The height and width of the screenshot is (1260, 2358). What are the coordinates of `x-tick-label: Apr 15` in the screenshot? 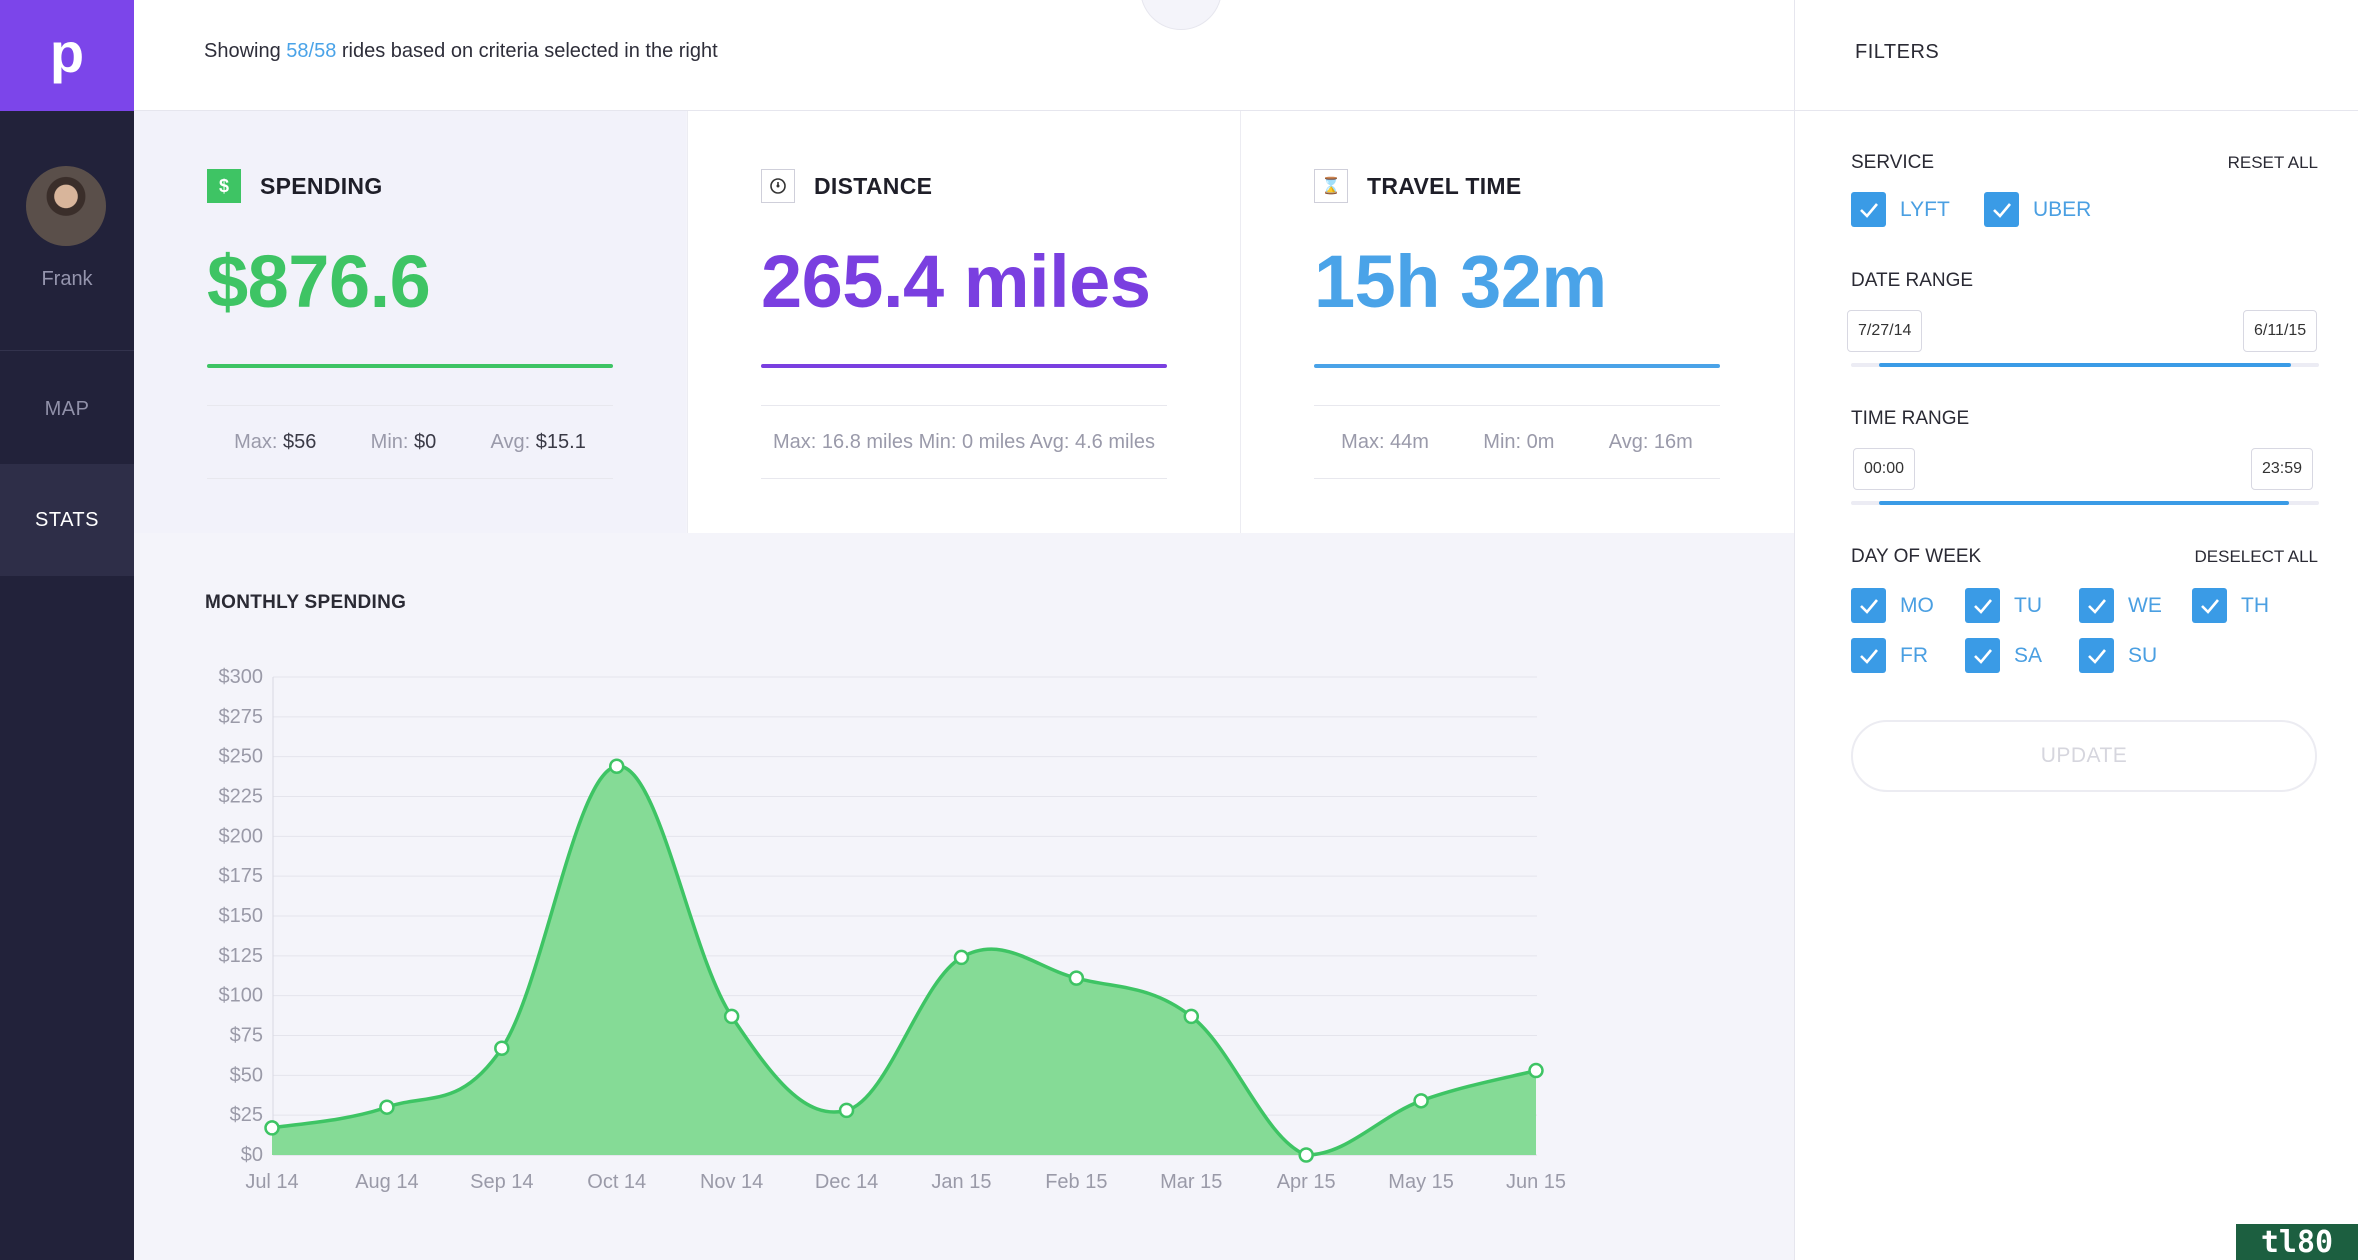 It's located at (1306, 1182).